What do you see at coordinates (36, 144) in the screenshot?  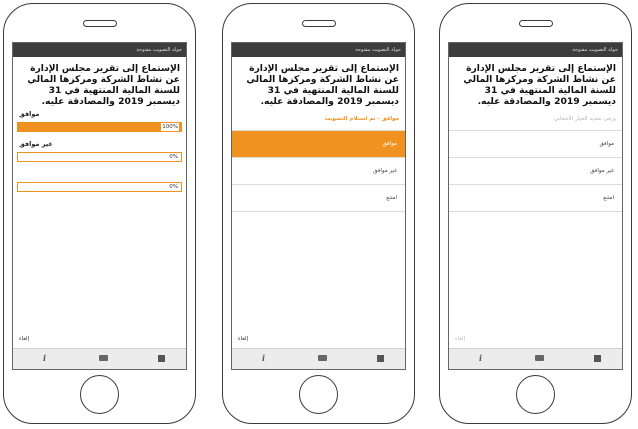 I see `result-label: غير موافق` at bounding box center [36, 144].